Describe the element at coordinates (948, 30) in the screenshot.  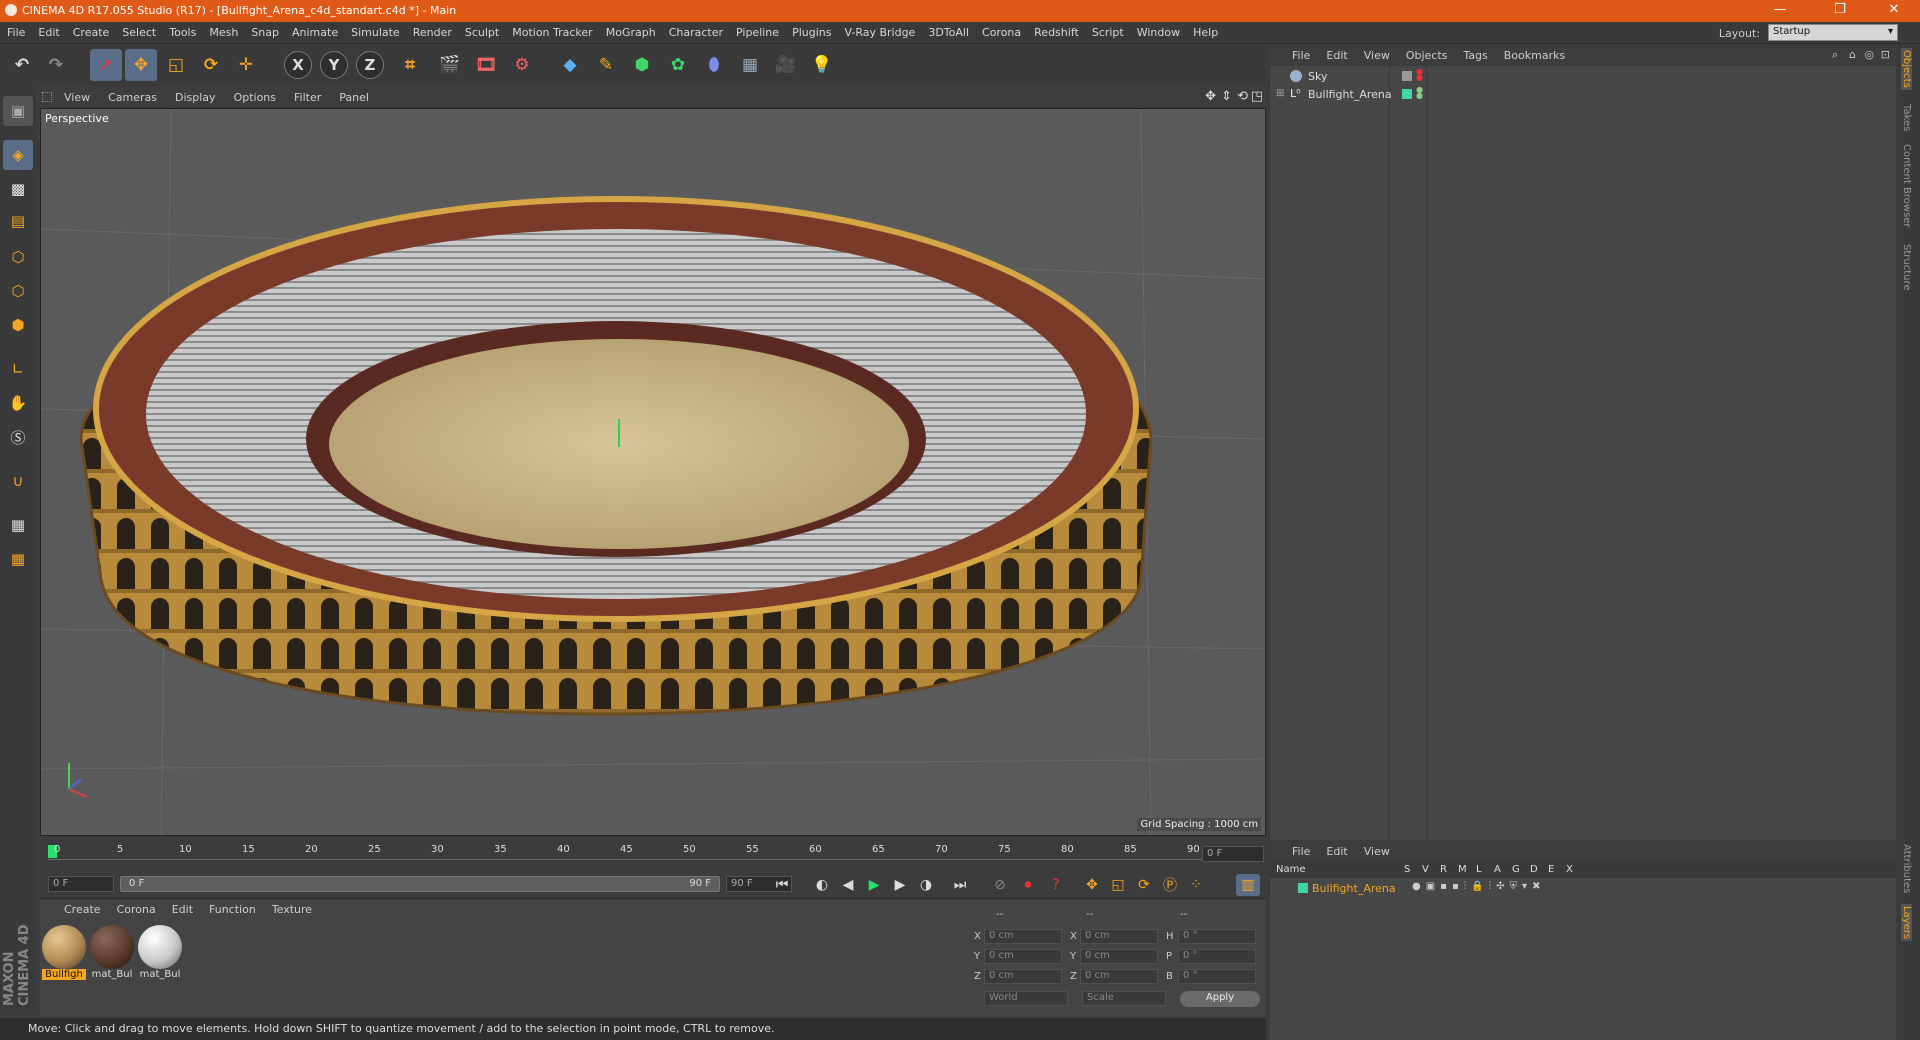
I see `menu-3dtoall: 3DToAll` at that location.